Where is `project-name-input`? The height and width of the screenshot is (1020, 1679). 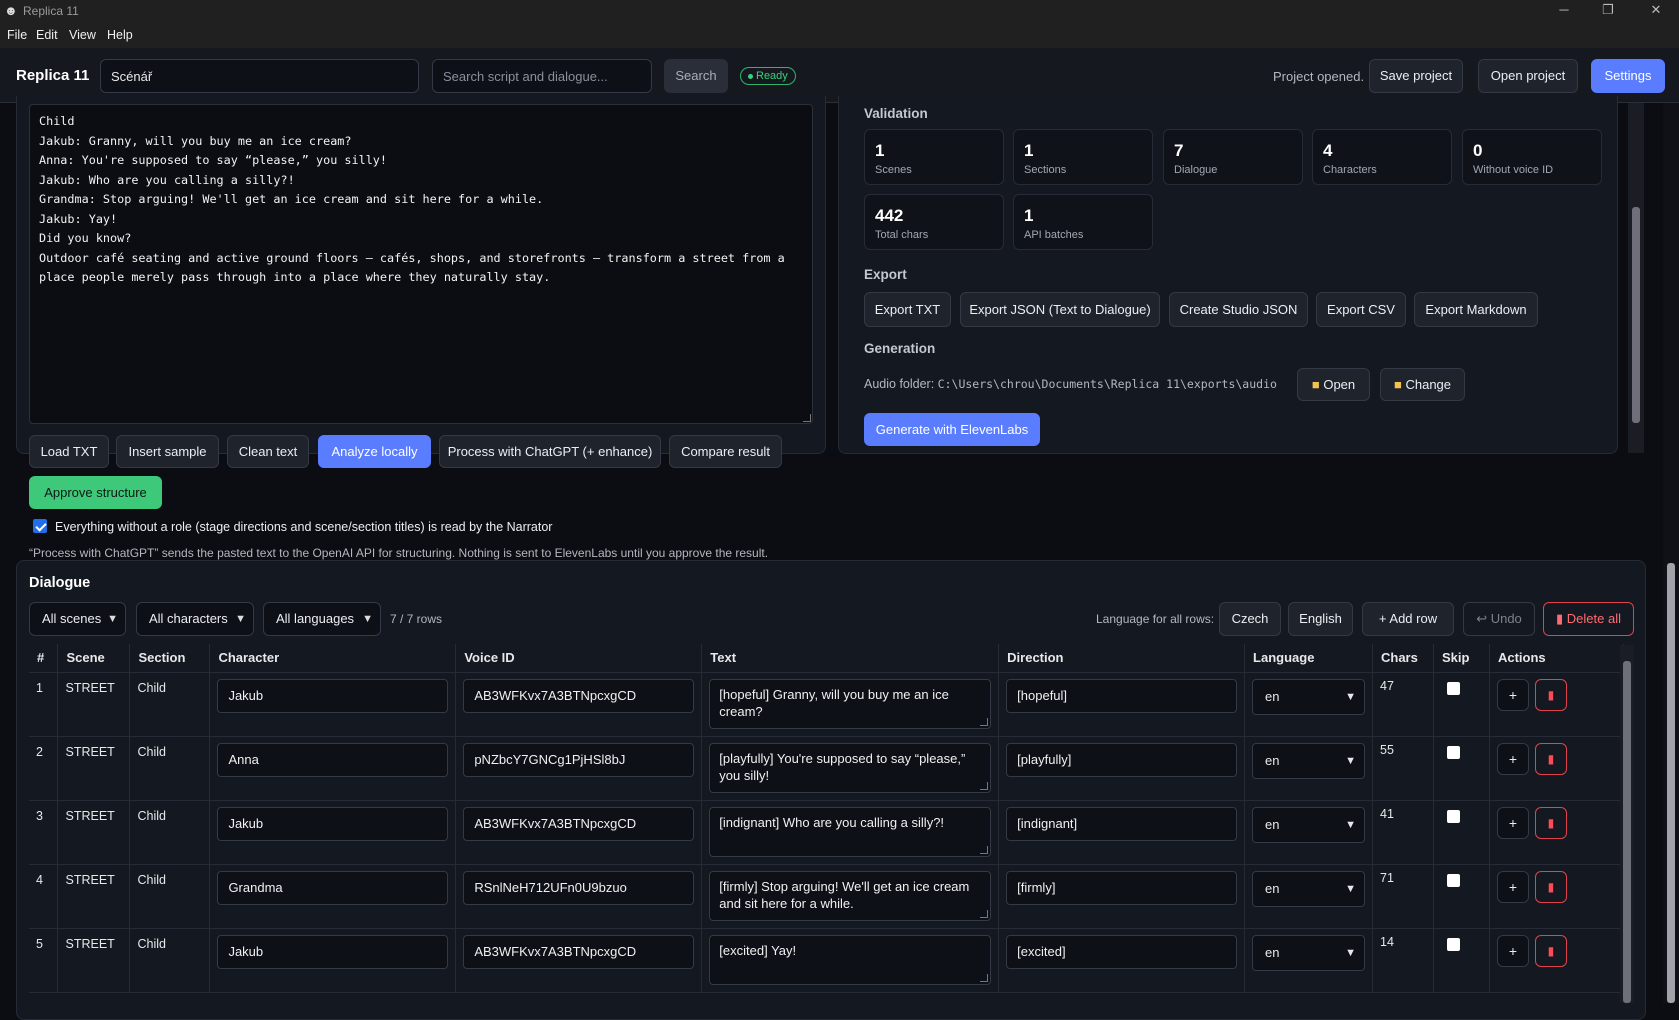
project-name-input is located at coordinates (259, 76).